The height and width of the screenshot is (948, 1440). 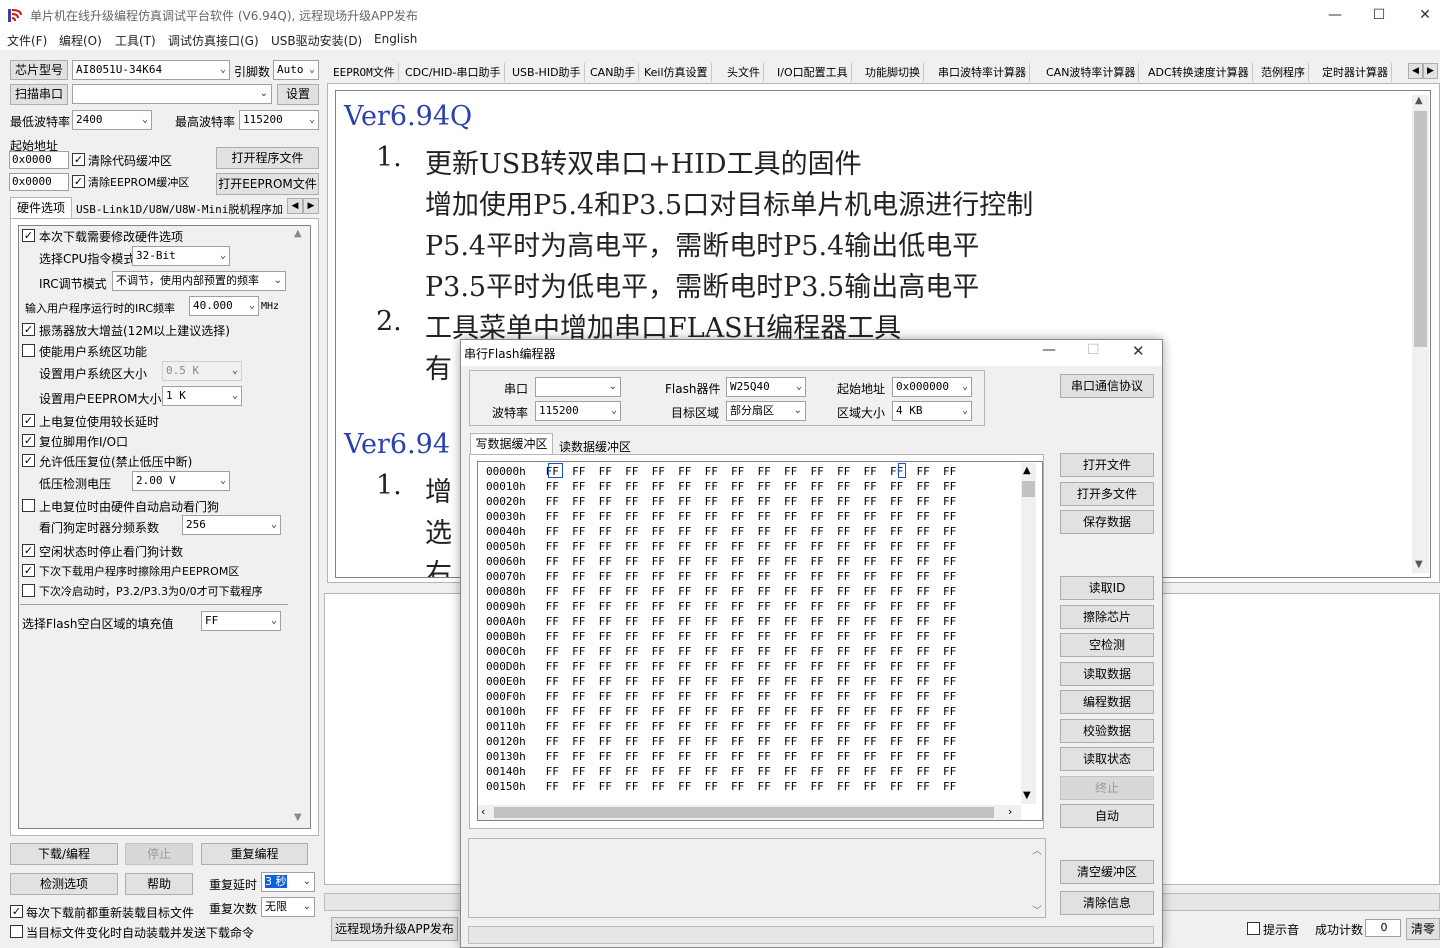 I want to click on open-eeprom-button: 打开EEPROM文件, so click(x=267, y=184).